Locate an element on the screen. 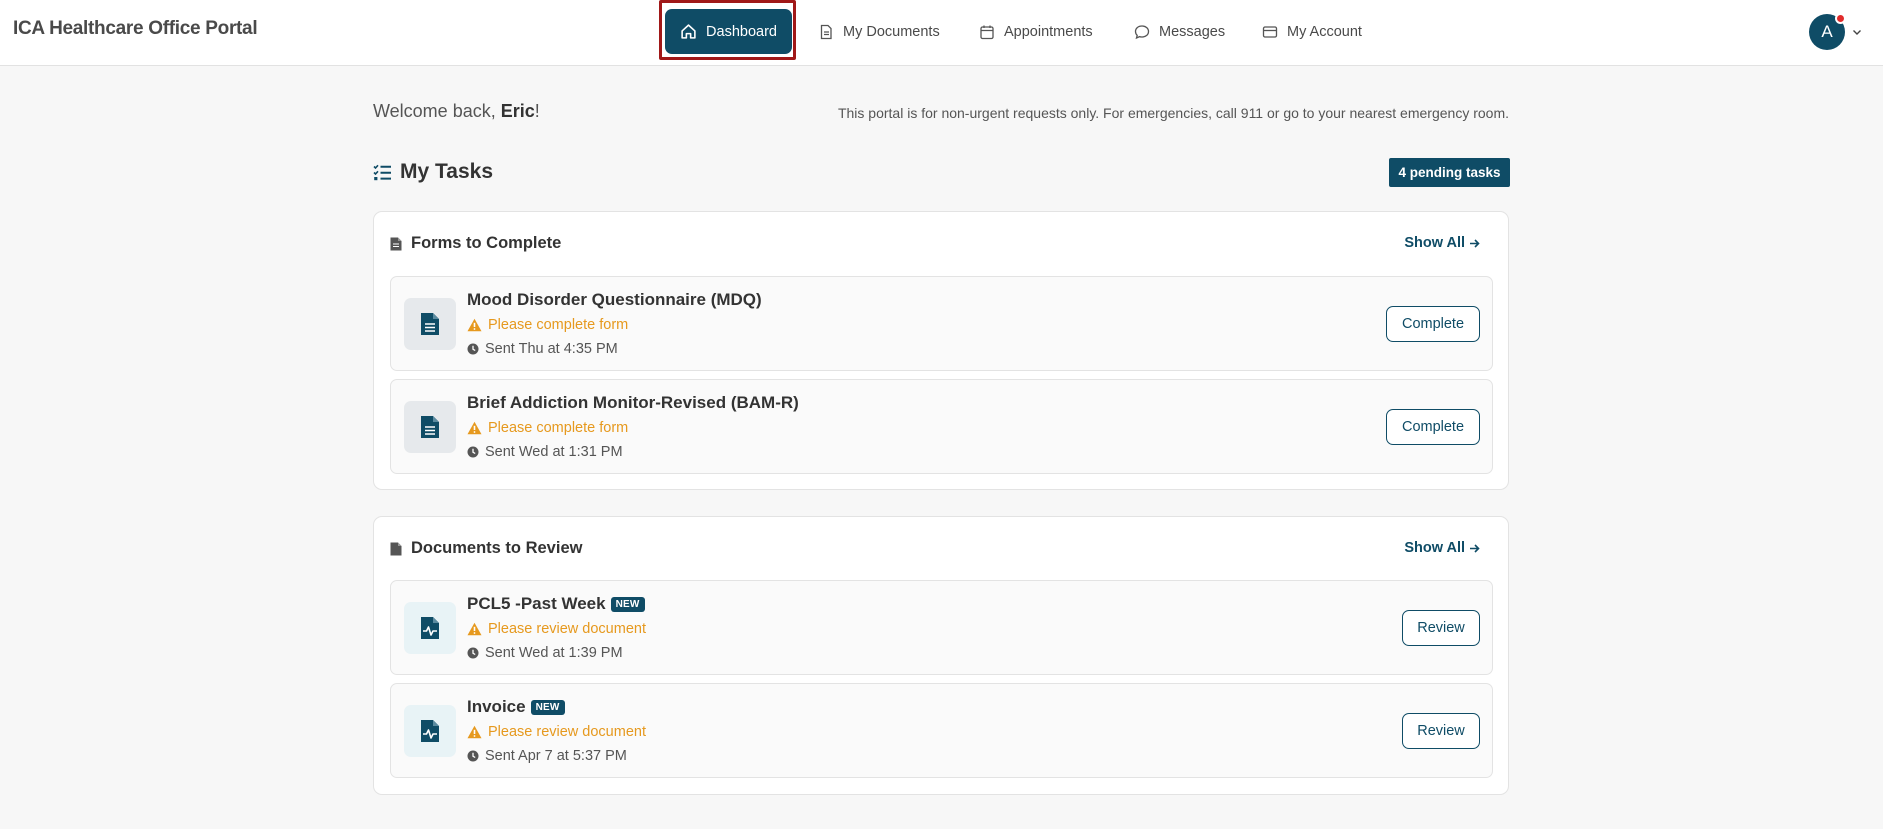  nav-dashboard: Dashboard is located at coordinates (728, 31).